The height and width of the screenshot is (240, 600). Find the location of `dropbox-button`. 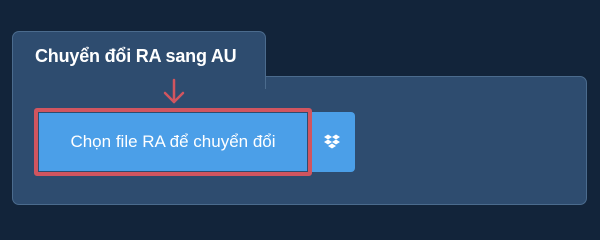

dropbox-button is located at coordinates (332, 142).